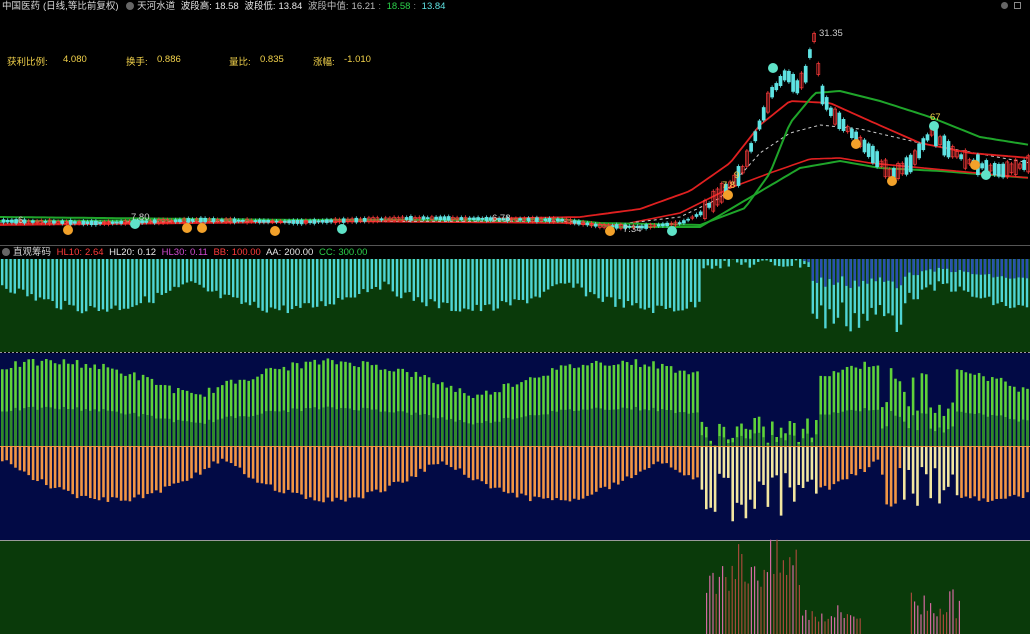 The height and width of the screenshot is (634, 1030). Describe the element at coordinates (1017, 5) in the screenshot. I see `pane-maximize-icon` at that location.